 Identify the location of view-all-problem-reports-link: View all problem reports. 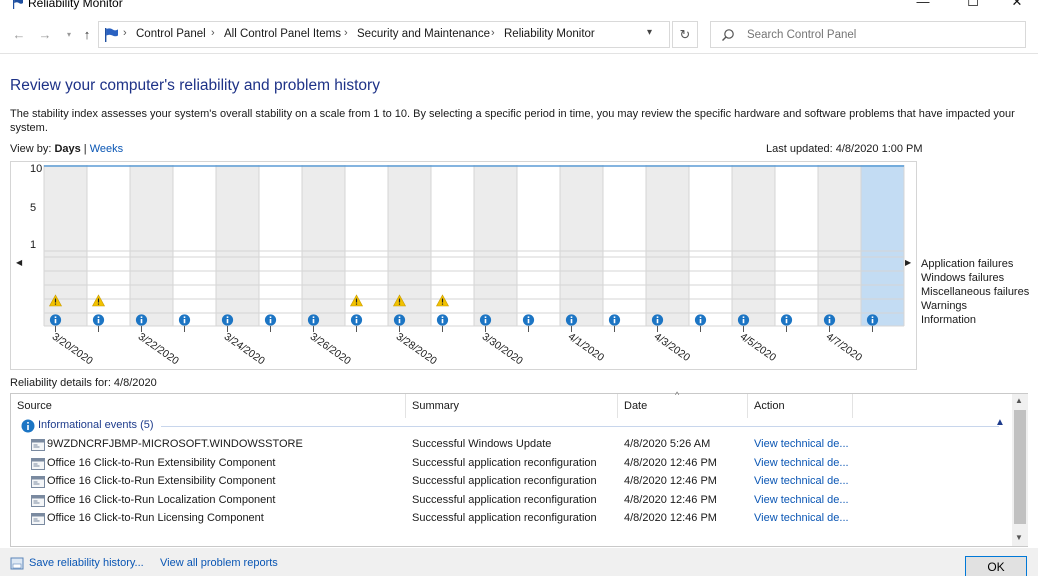
(219, 563).